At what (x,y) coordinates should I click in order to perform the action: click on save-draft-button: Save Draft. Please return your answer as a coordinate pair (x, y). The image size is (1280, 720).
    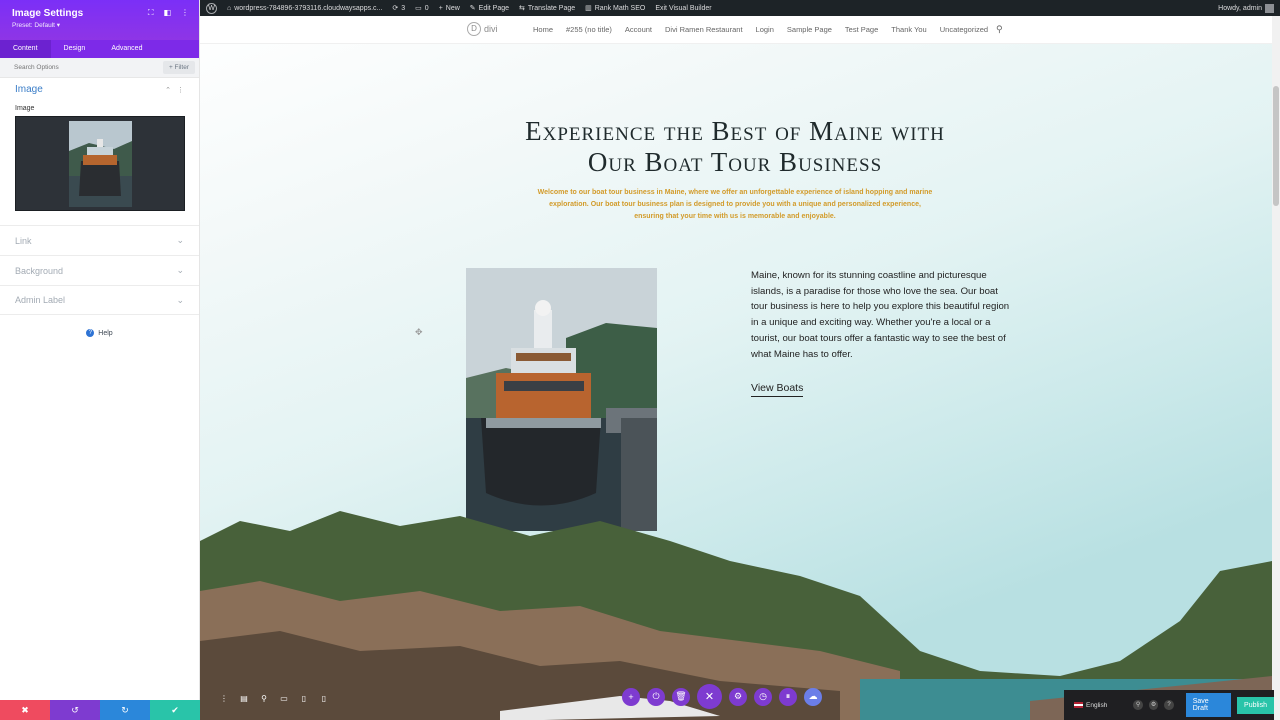
    Looking at the image, I should click on (1208, 705).